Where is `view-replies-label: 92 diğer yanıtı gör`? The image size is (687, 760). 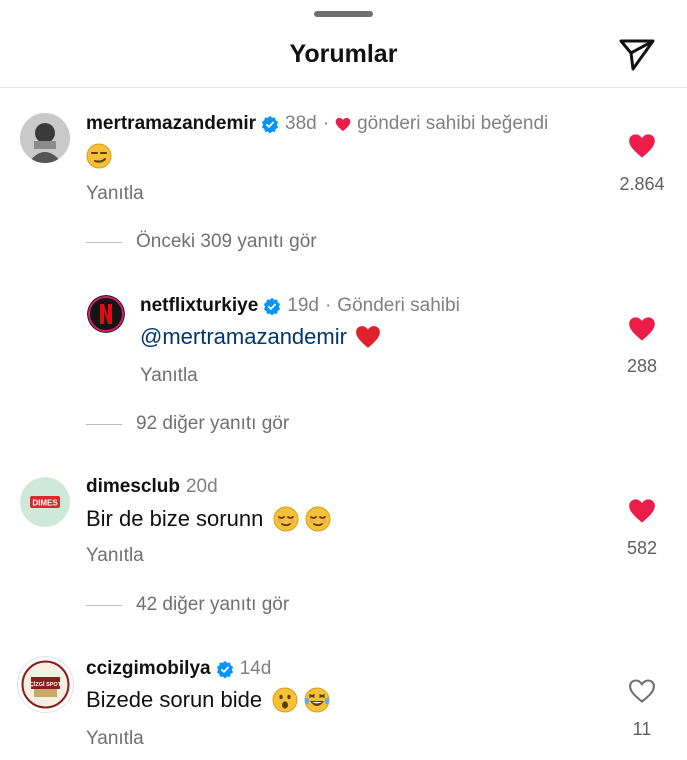
view-replies-label: 92 diğer yanıtı gör is located at coordinates (213, 423).